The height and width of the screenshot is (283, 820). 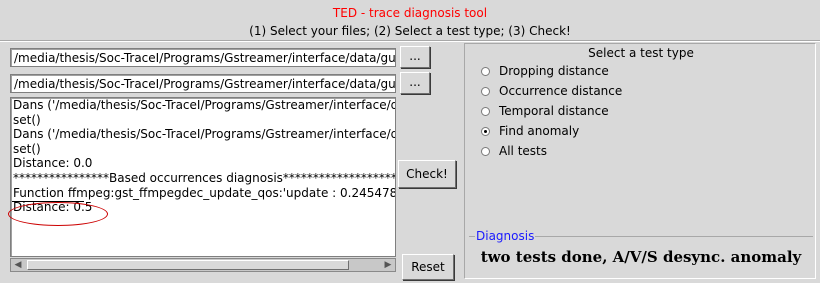 I want to click on output-horizontal-scrollbar: ◀ ▶, so click(x=203, y=265).